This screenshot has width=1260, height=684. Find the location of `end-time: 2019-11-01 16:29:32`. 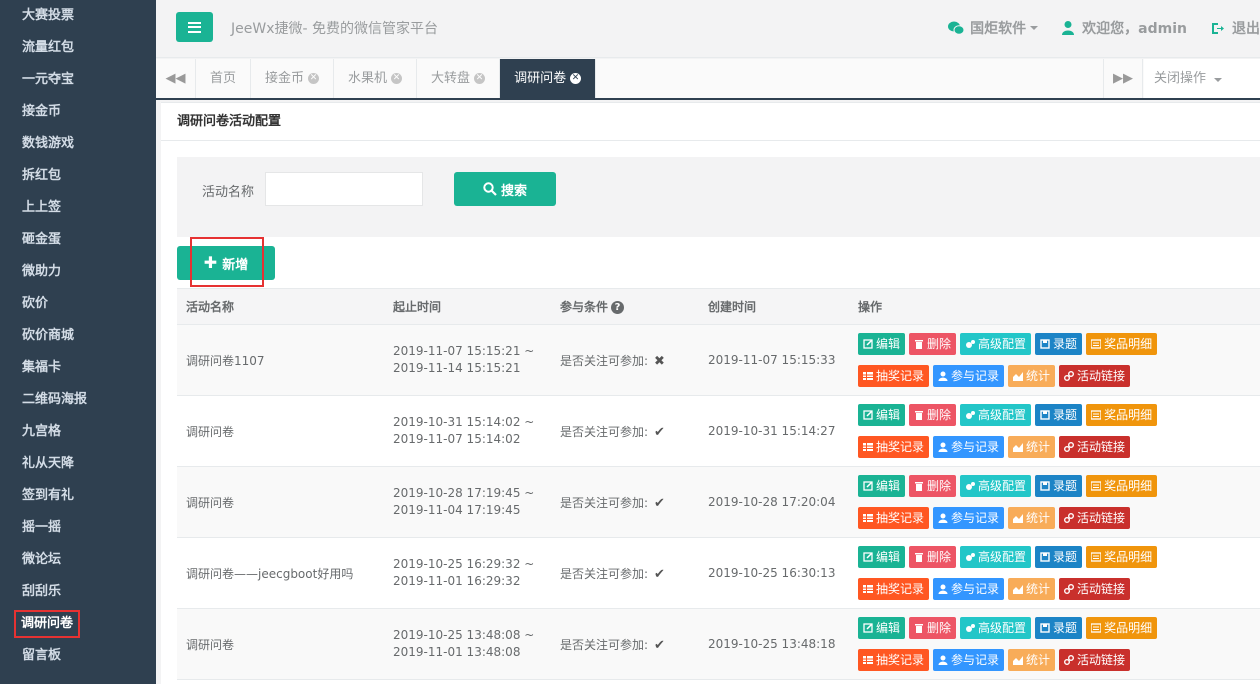

end-time: 2019-11-01 16:29:32 is located at coordinates (457, 581).